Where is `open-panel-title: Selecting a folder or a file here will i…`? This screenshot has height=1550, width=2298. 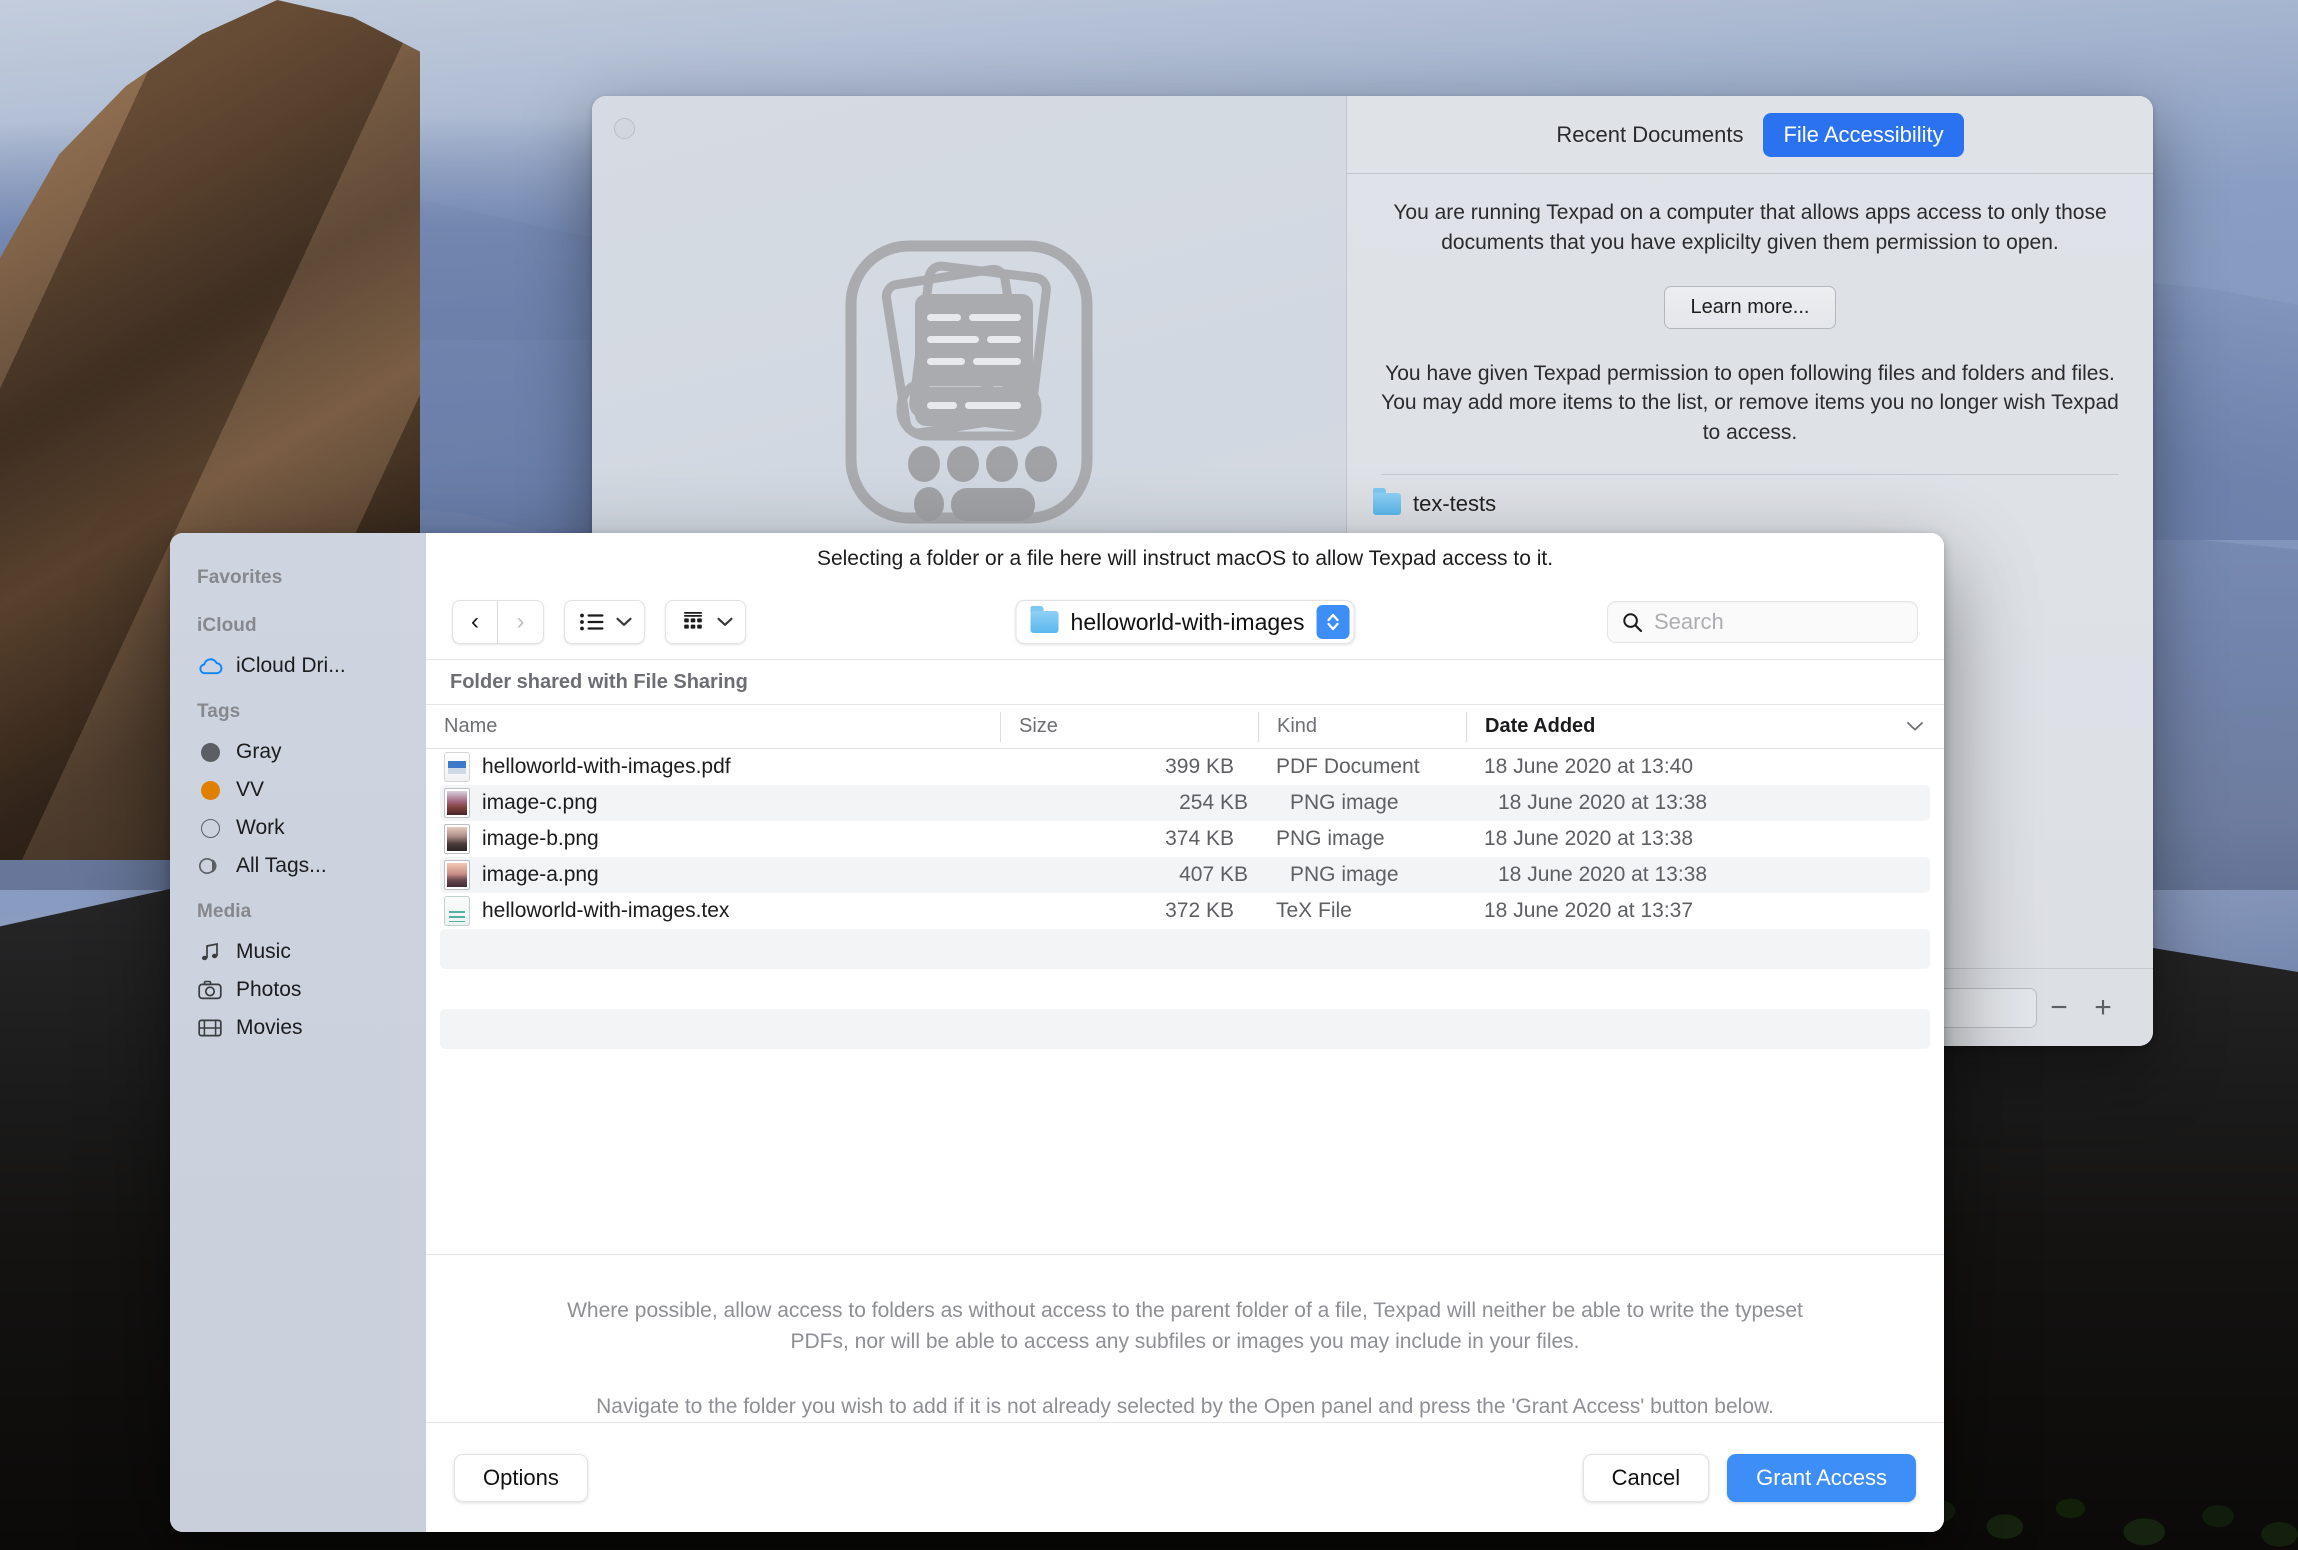
open-panel-title: Selecting a folder or a file here will i… is located at coordinates (1185, 558).